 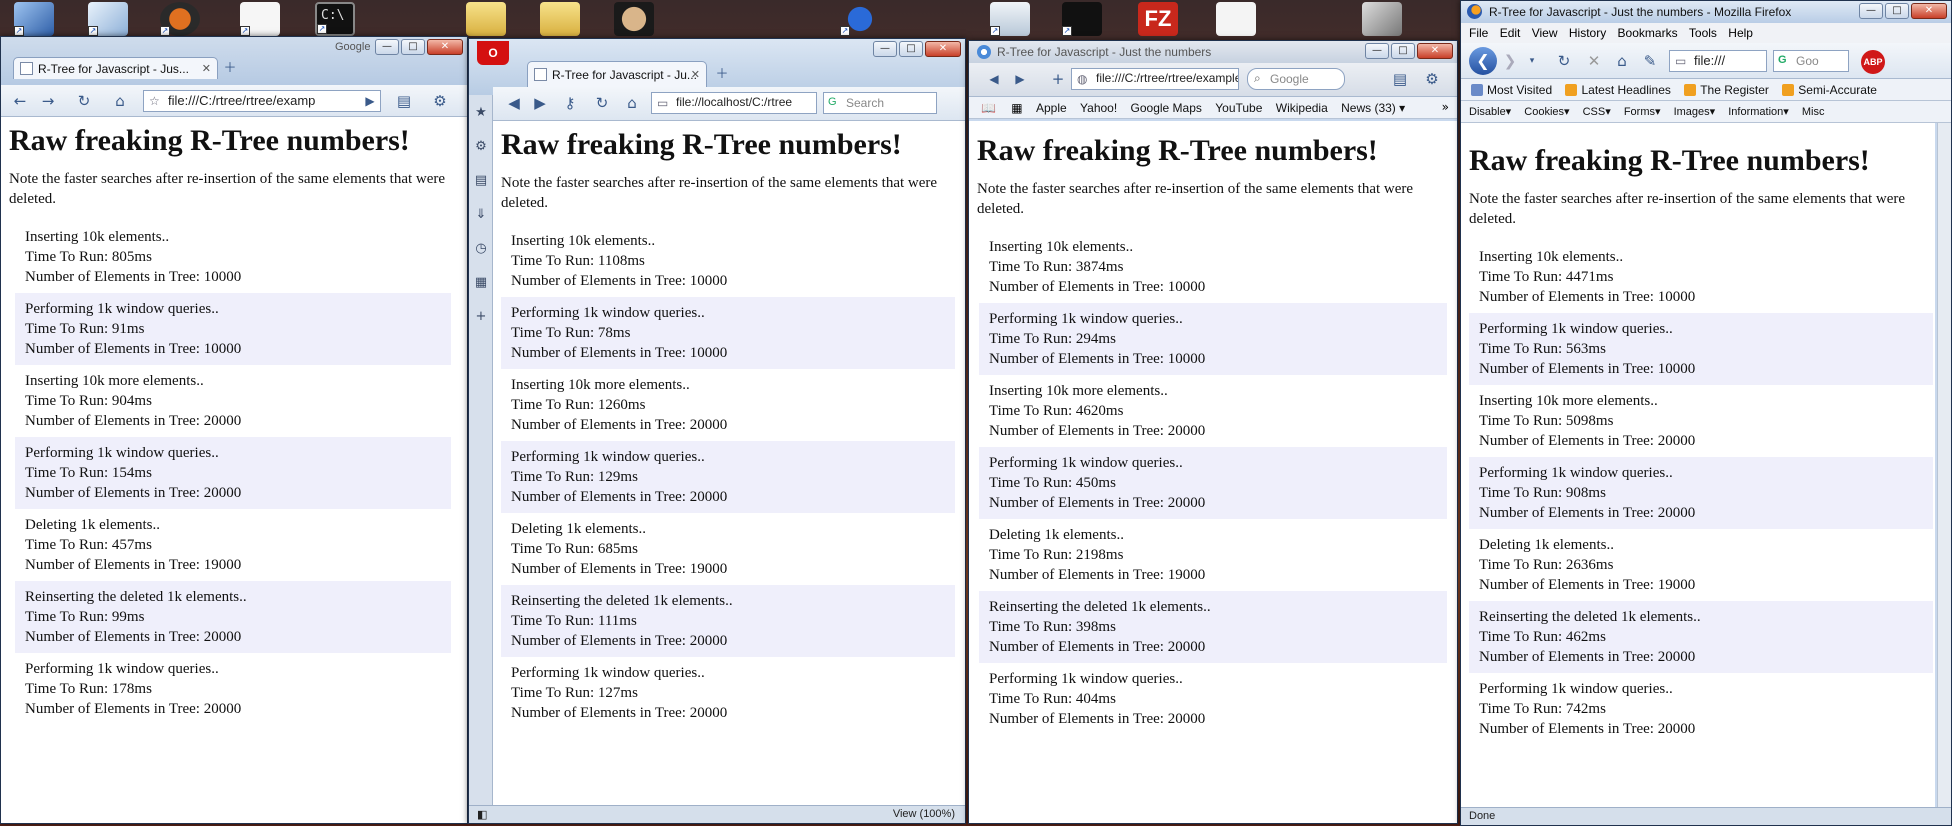 I want to click on webdev-cookies: Cookies▾, so click(x=1546, y=111).